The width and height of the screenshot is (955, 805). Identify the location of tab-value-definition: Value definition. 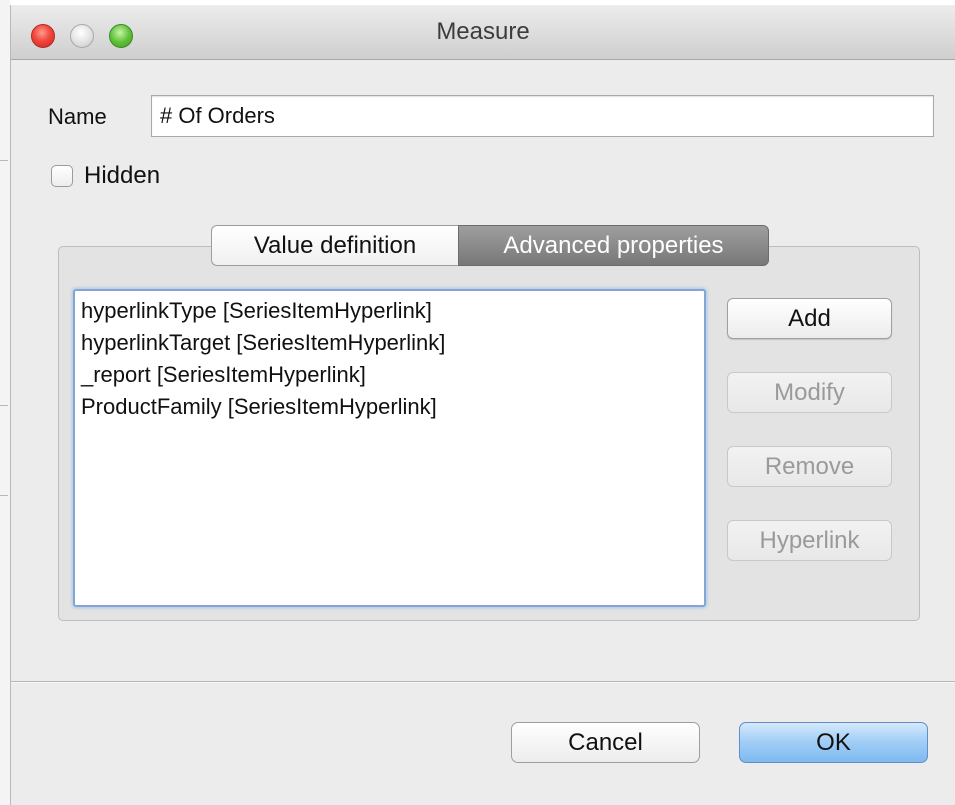
(334, 245).